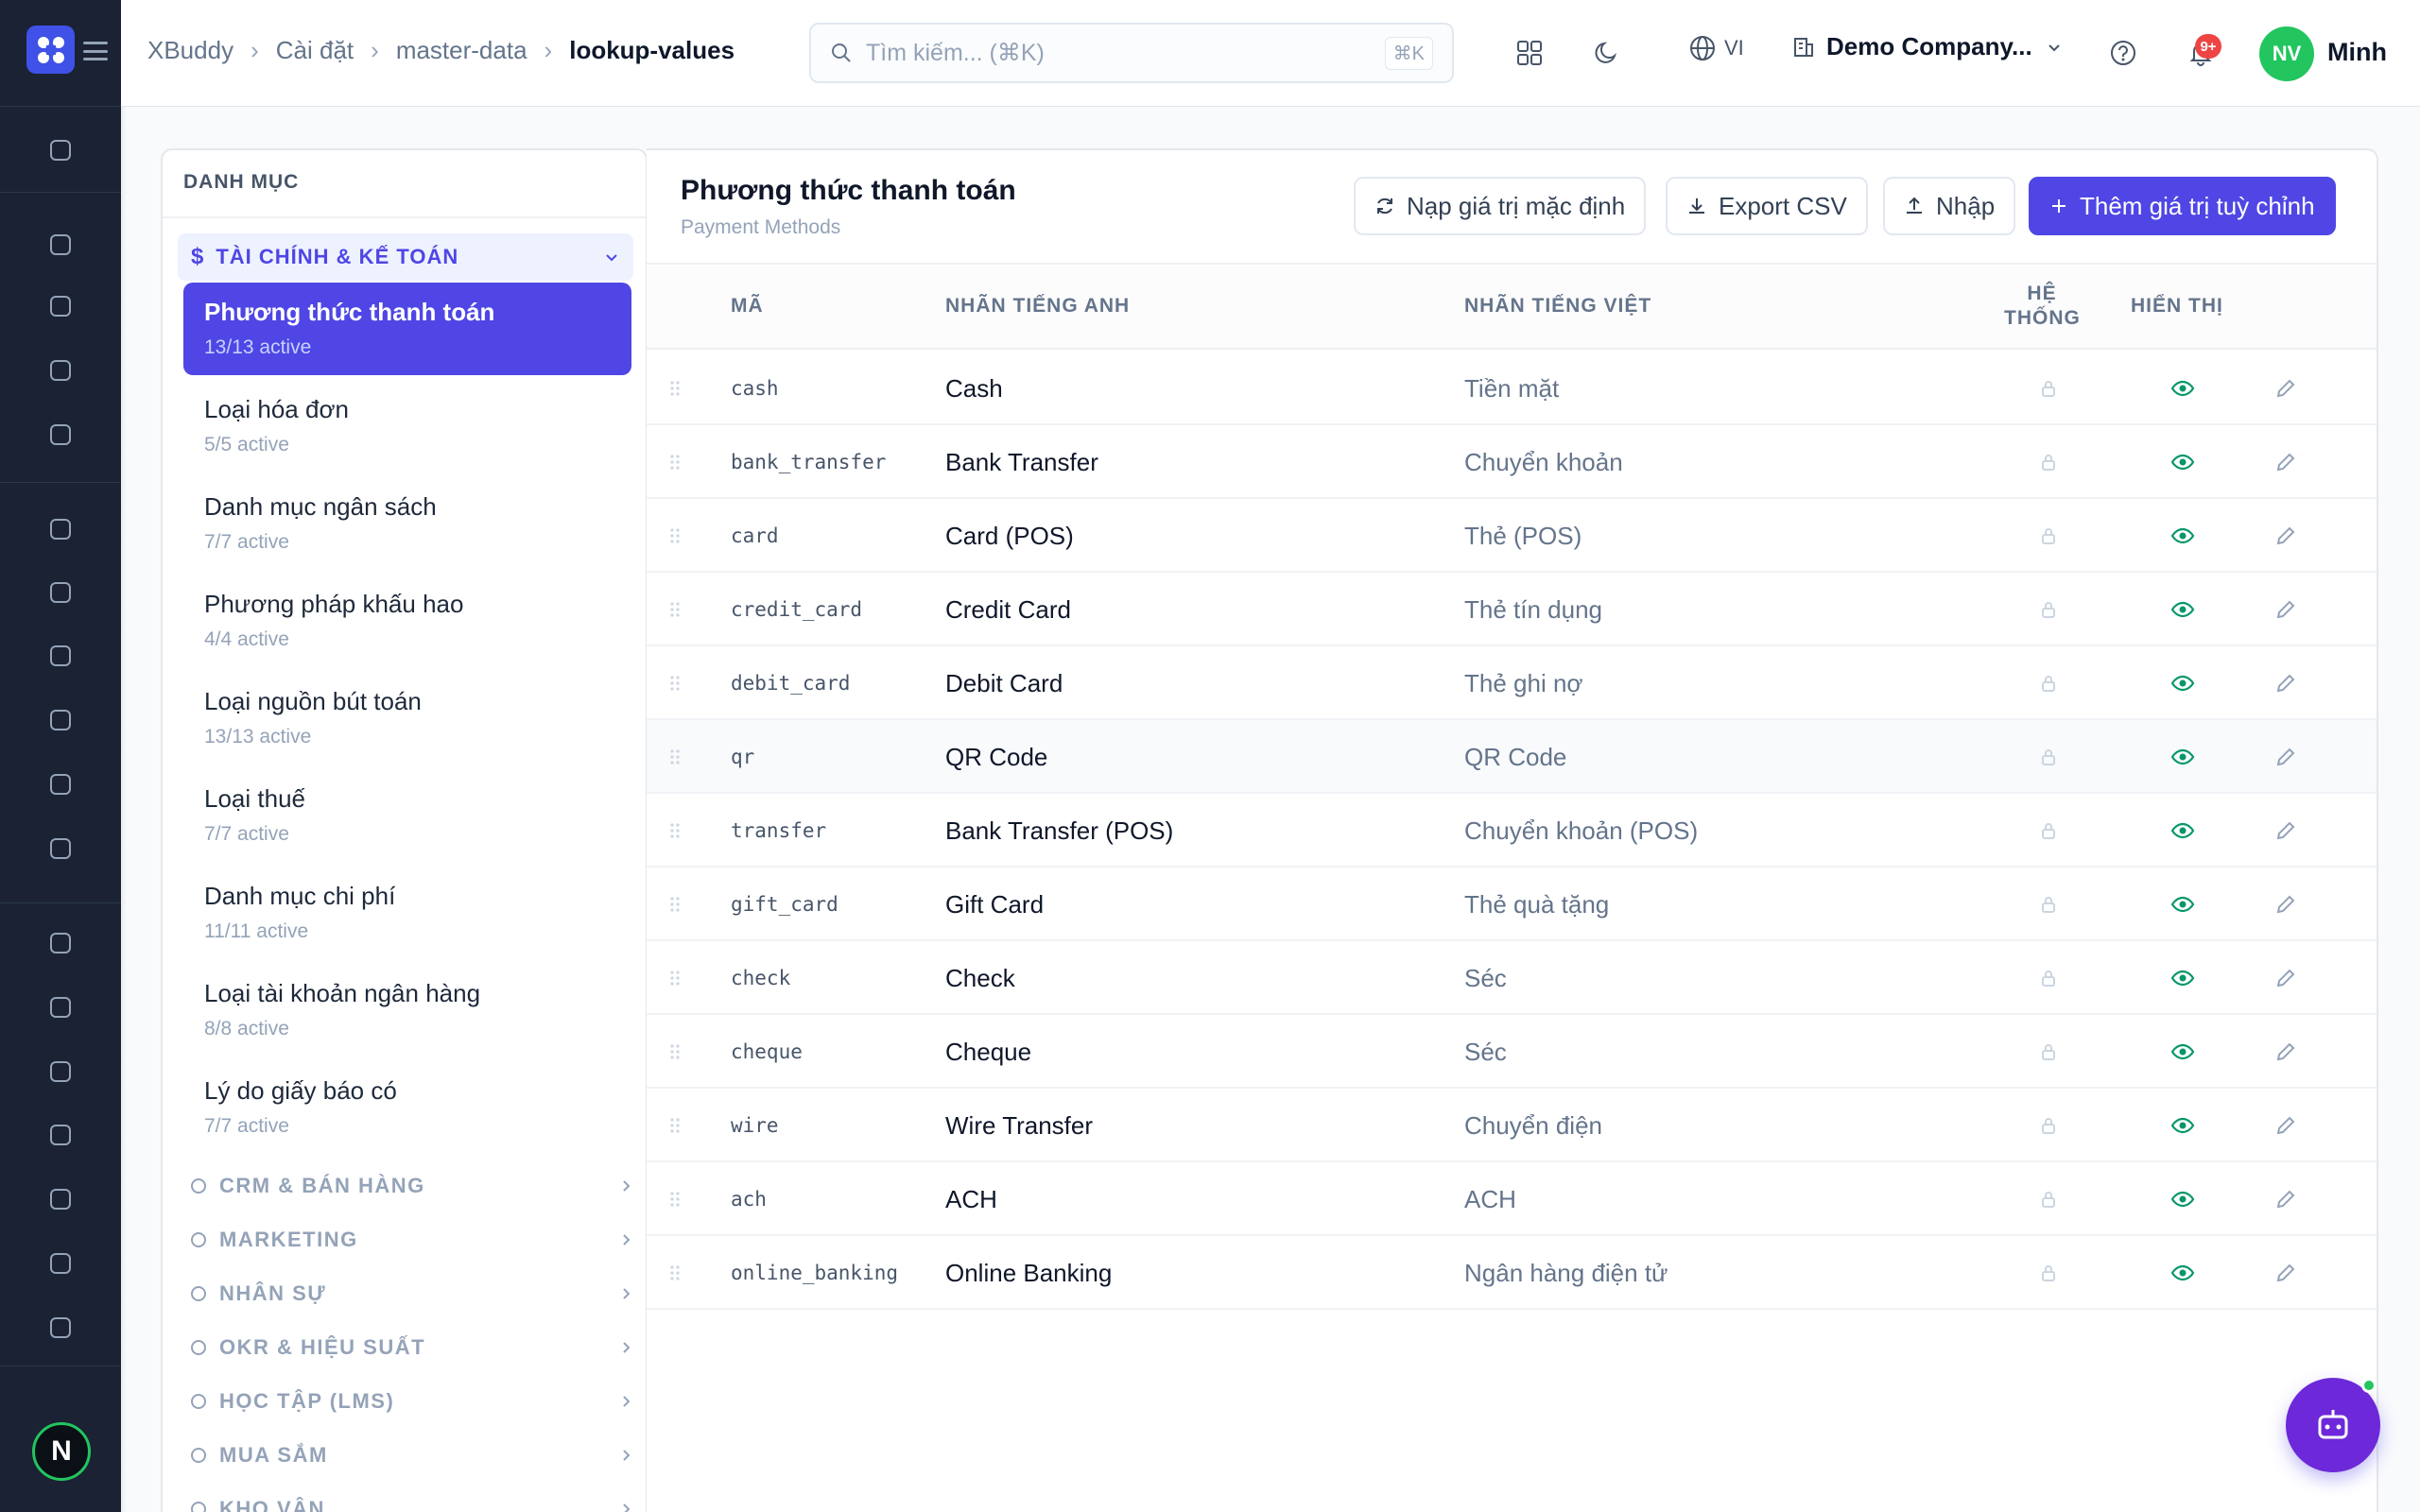 Image resolution: width=2420 pixels, height=1512 pixels. Describe the element at coordinates (60, 656) in the screenshot. I see `rail-sitemap-icon` at that location.